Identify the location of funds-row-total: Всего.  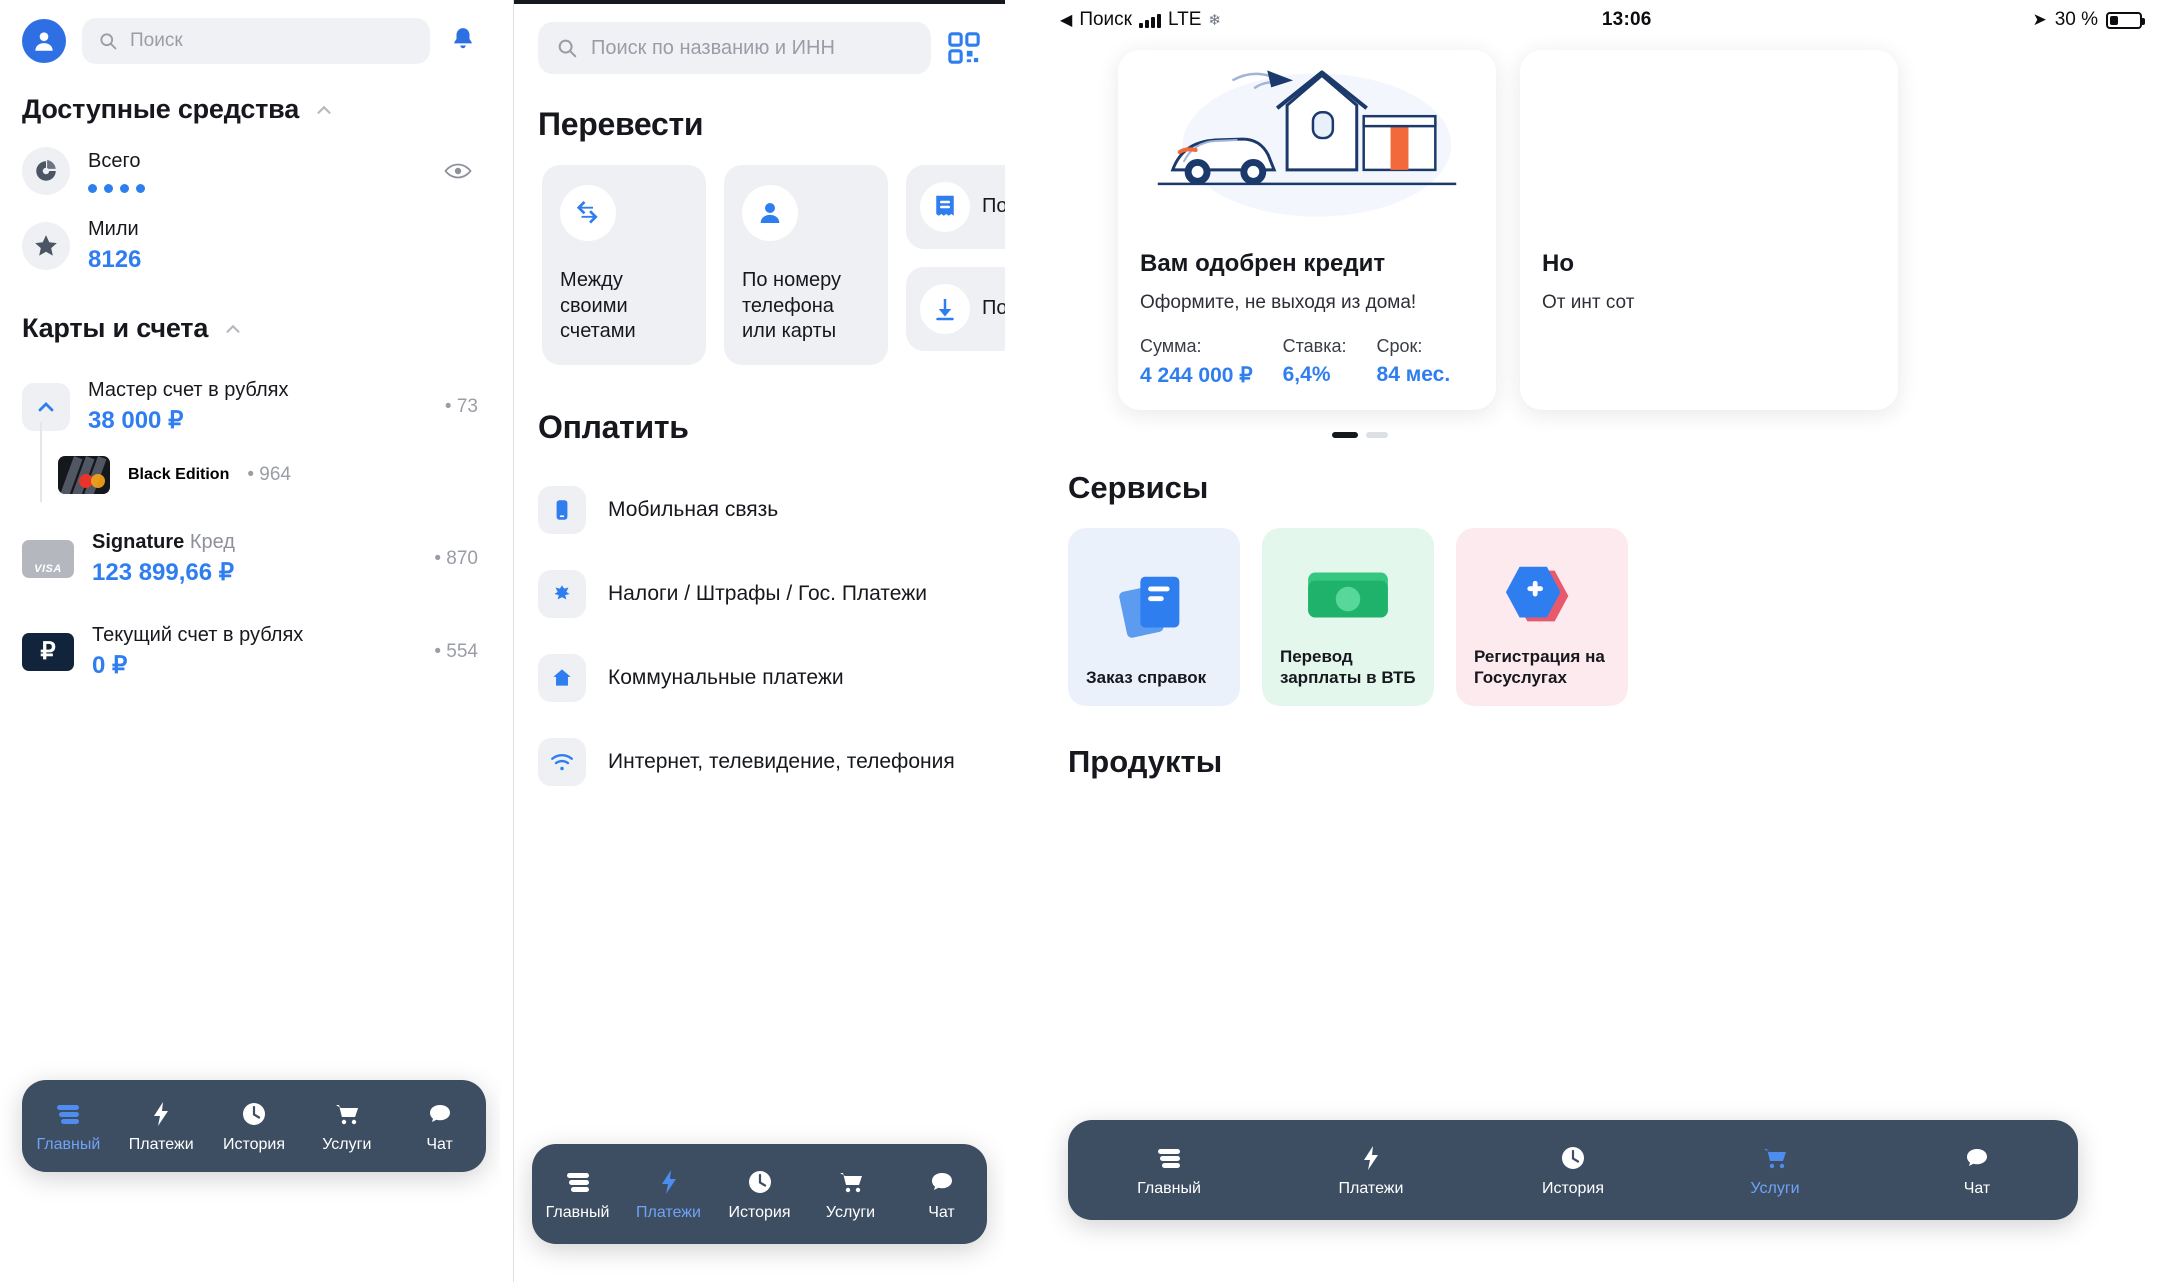
(250, 160).